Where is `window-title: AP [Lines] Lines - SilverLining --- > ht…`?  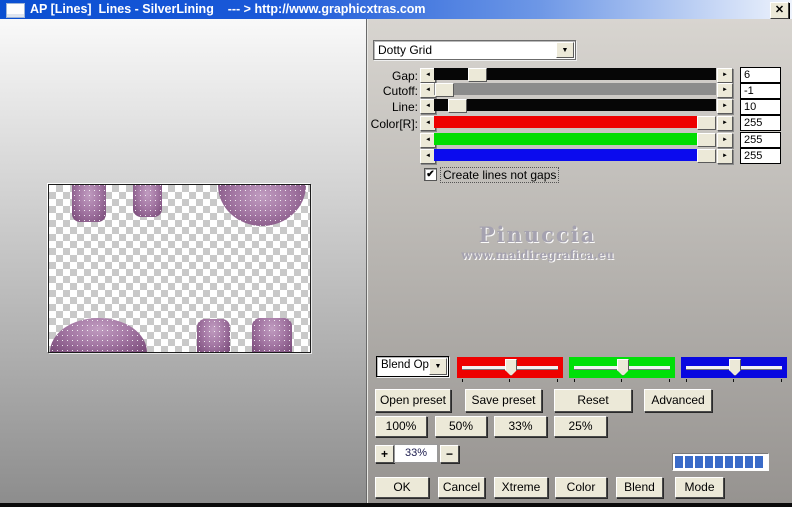 window-title: AP [Lines] Lines - SilverLining --- > ht… is located at coordinates (228, 9).